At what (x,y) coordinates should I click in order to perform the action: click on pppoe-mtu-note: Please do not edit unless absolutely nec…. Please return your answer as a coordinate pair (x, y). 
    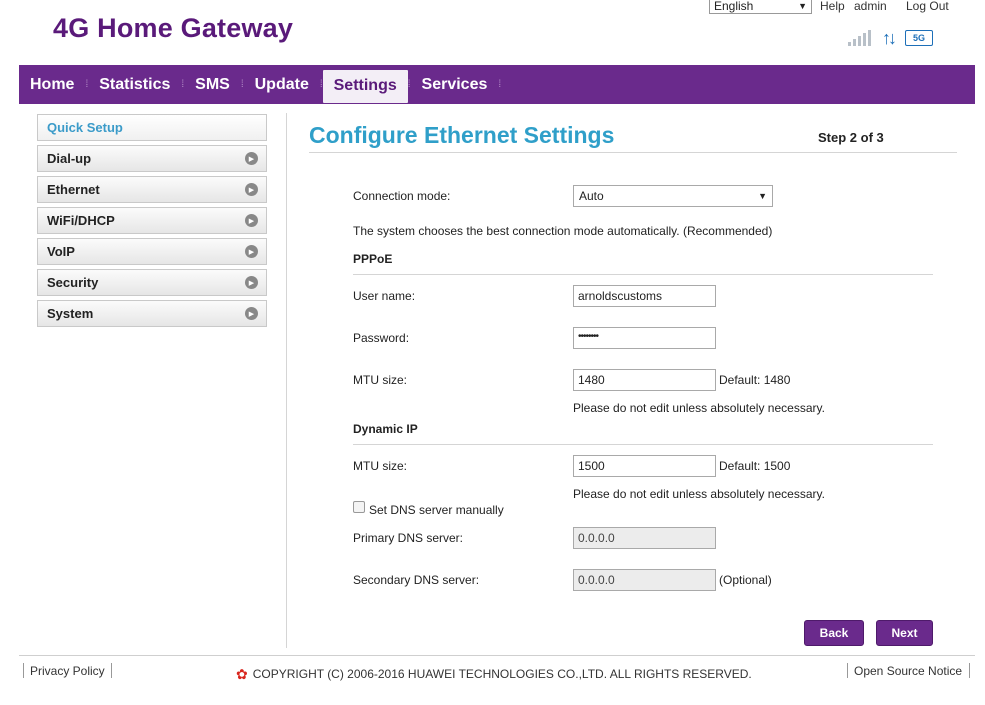
    Looking at the image, I should click on (699, 408).